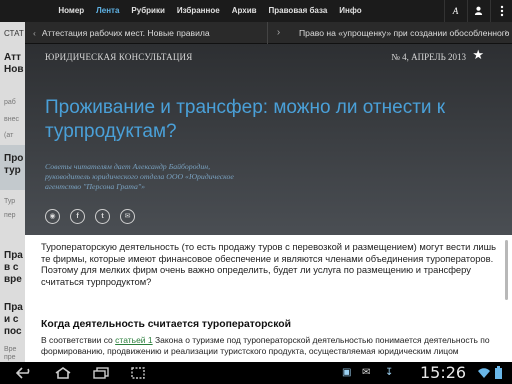 The height and width of the screenshot is (384, 512). Describe the element at coordinates (501, 11) in the screenshot. I see `menu-icon` at that location.